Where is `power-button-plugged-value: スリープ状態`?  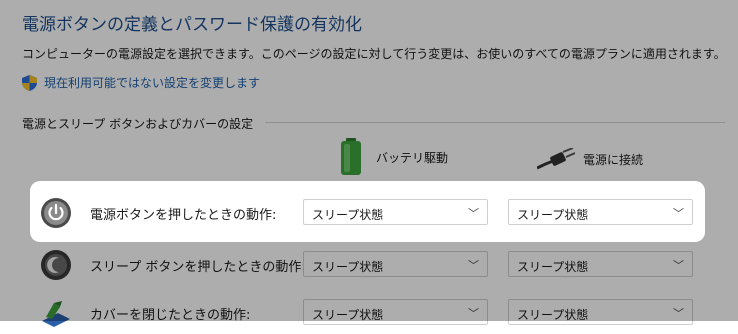 power-button-plugged-value: スリープ状態 is located at coordinates (553, 215).